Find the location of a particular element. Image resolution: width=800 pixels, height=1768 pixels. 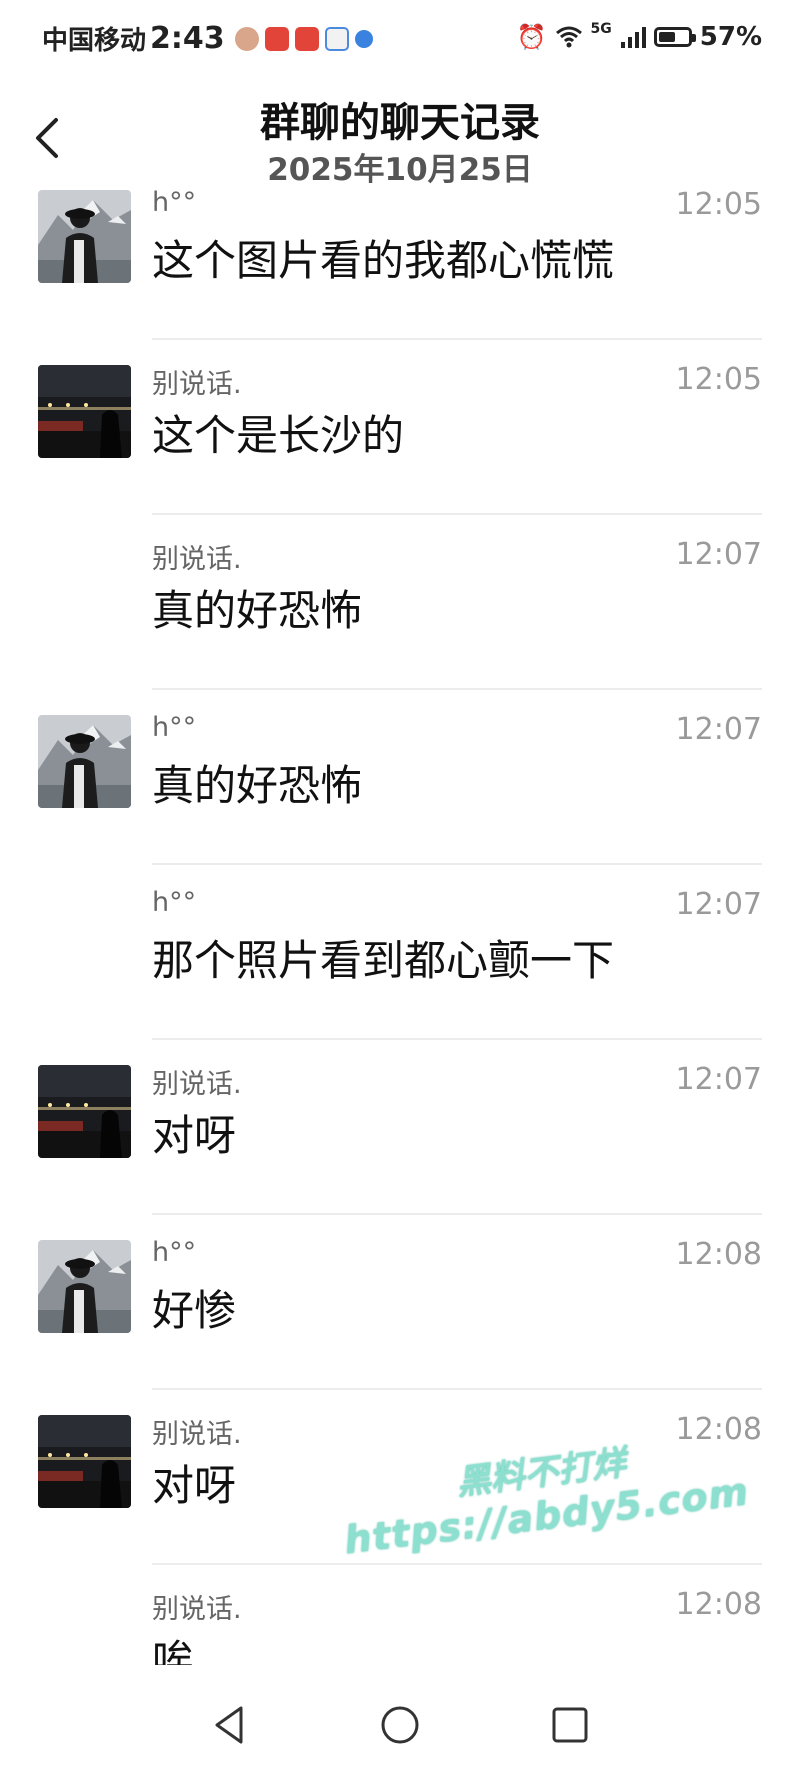

nav-home-icon is located at coordinates (400, 1725).